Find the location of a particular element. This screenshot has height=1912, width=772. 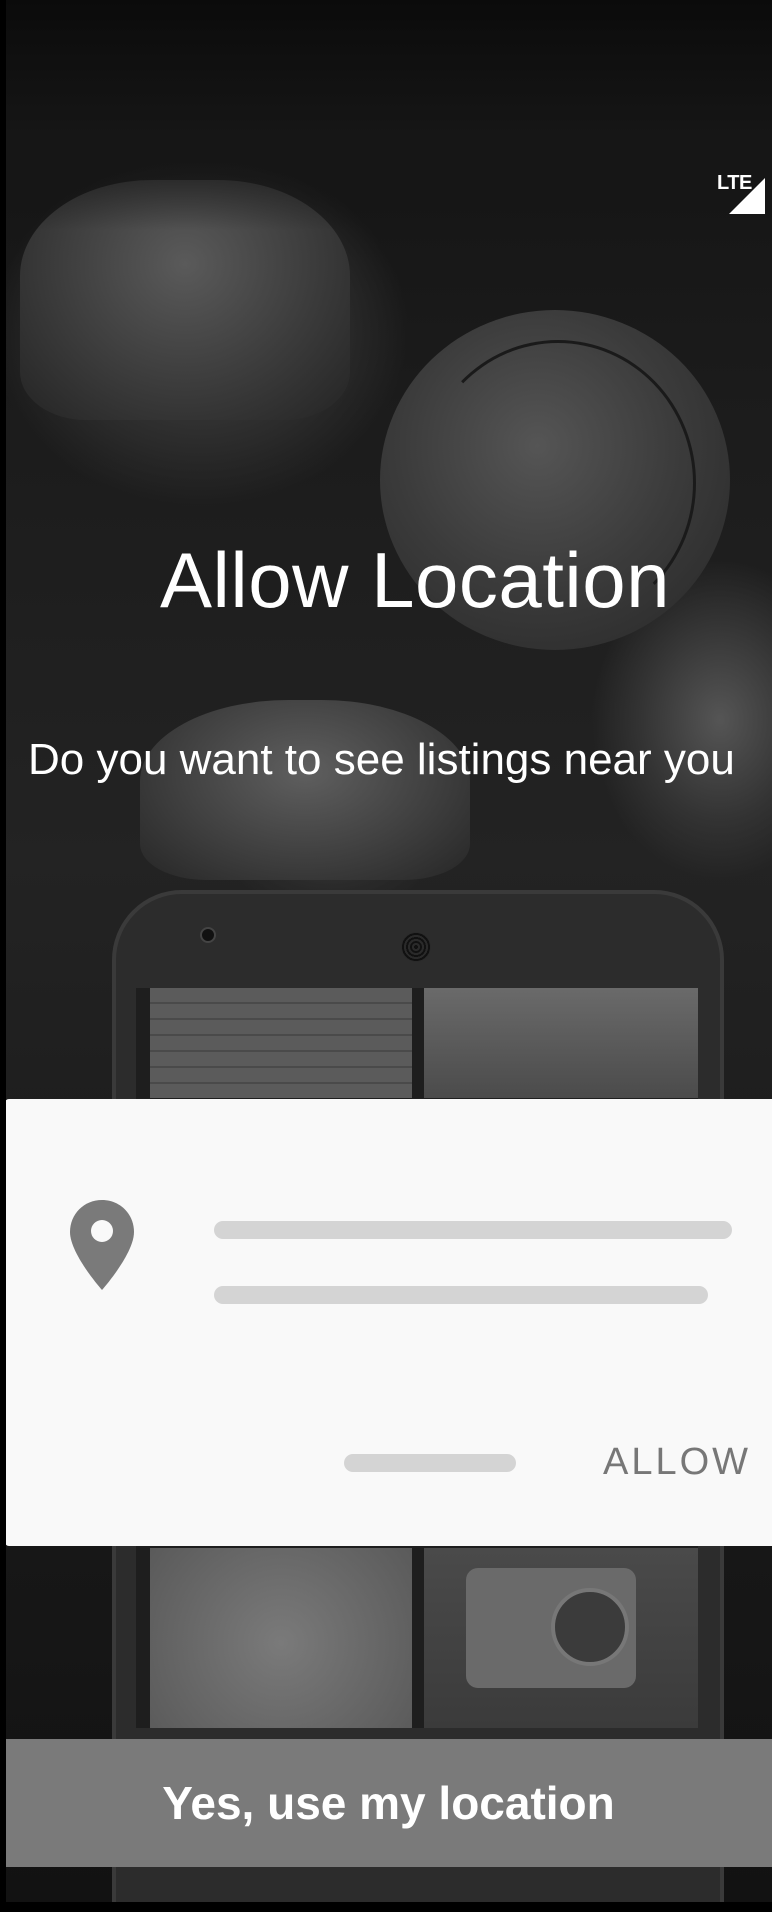

use-my-location-button: Yes, use my location is located at coordinates (388, 1803).